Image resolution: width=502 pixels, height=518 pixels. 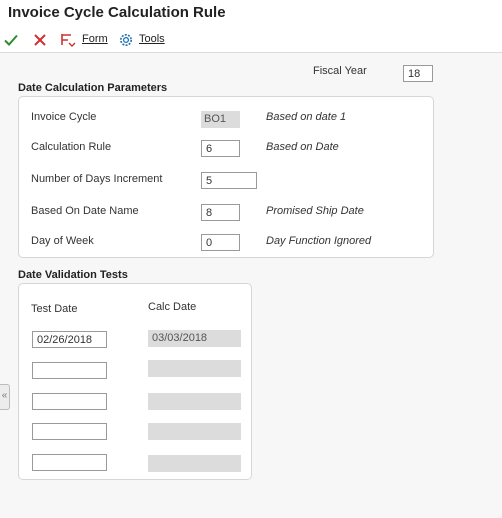 I want to click on based-on-date-name-desc: Promised Ship Date, so click(x=315, y=211).